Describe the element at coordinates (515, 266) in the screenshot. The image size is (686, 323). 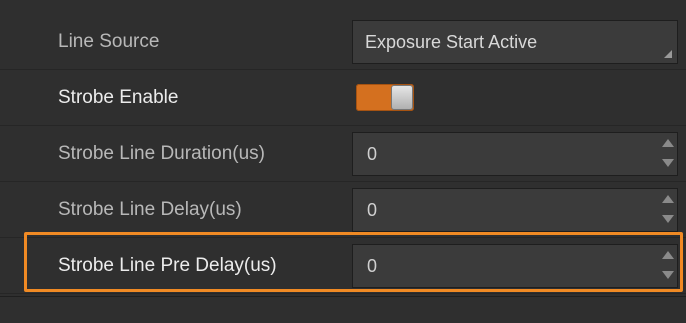
I see `strobe-line-pre-delay-input: 0` at that location.